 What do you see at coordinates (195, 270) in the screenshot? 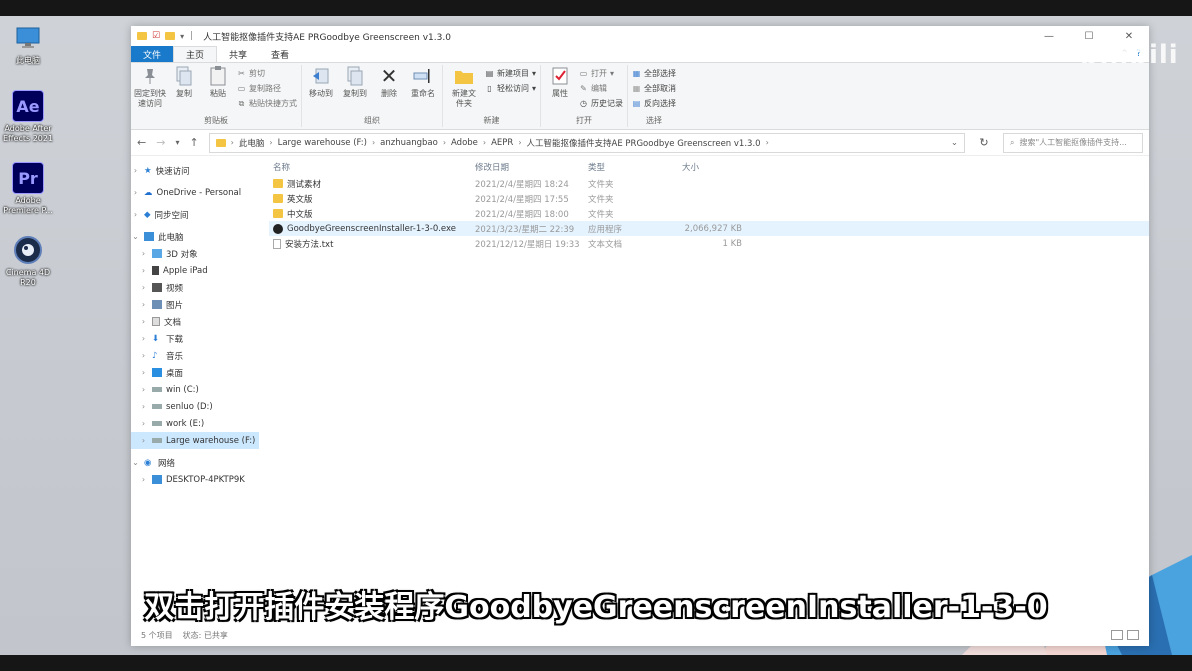
I see `nav-item-apple-ipad: › Apple iPad` at bounding box center [195, 270].